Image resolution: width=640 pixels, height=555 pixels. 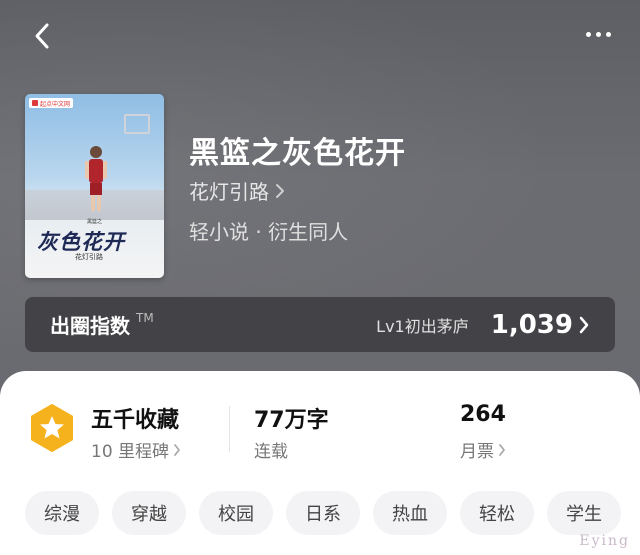 I want to click on index-trademark: TM, so click(x=145, y=318).